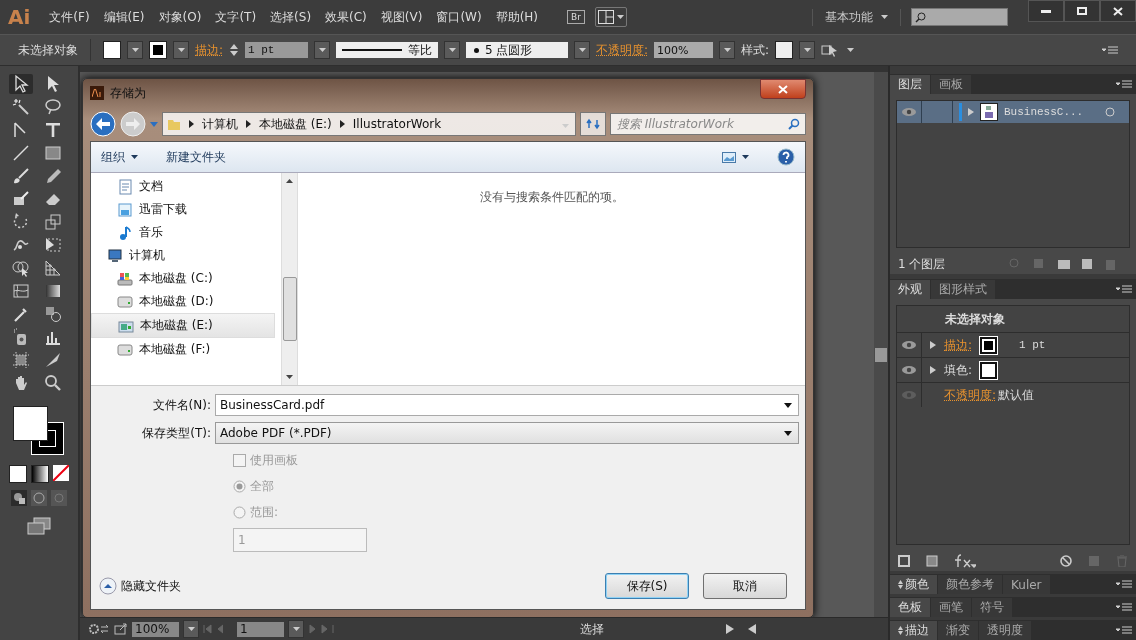 The height and width of the screenshot is (640, 1136). Describe the element at coordinates (708, 124) in the screenshot. I see `search-field: 搜索 IllustratorWork` at that location.